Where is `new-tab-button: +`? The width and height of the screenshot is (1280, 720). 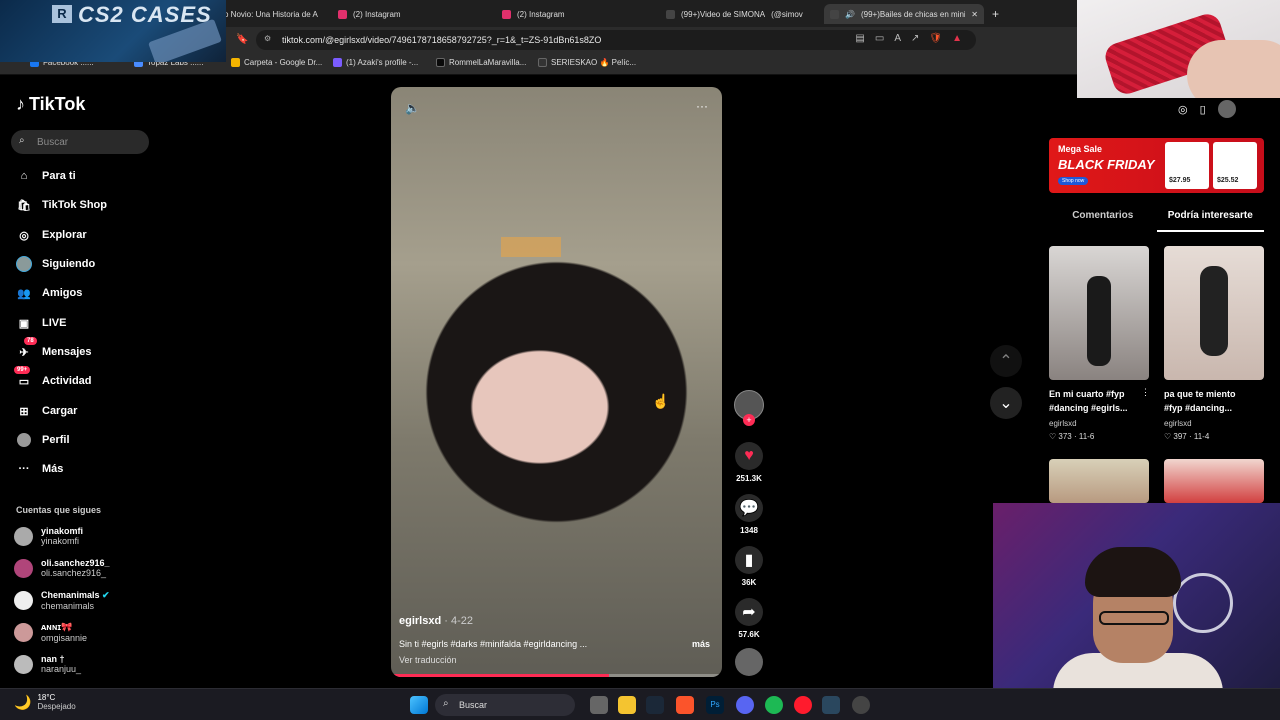
new-tab-button: + is located at coordinates (995, 14).